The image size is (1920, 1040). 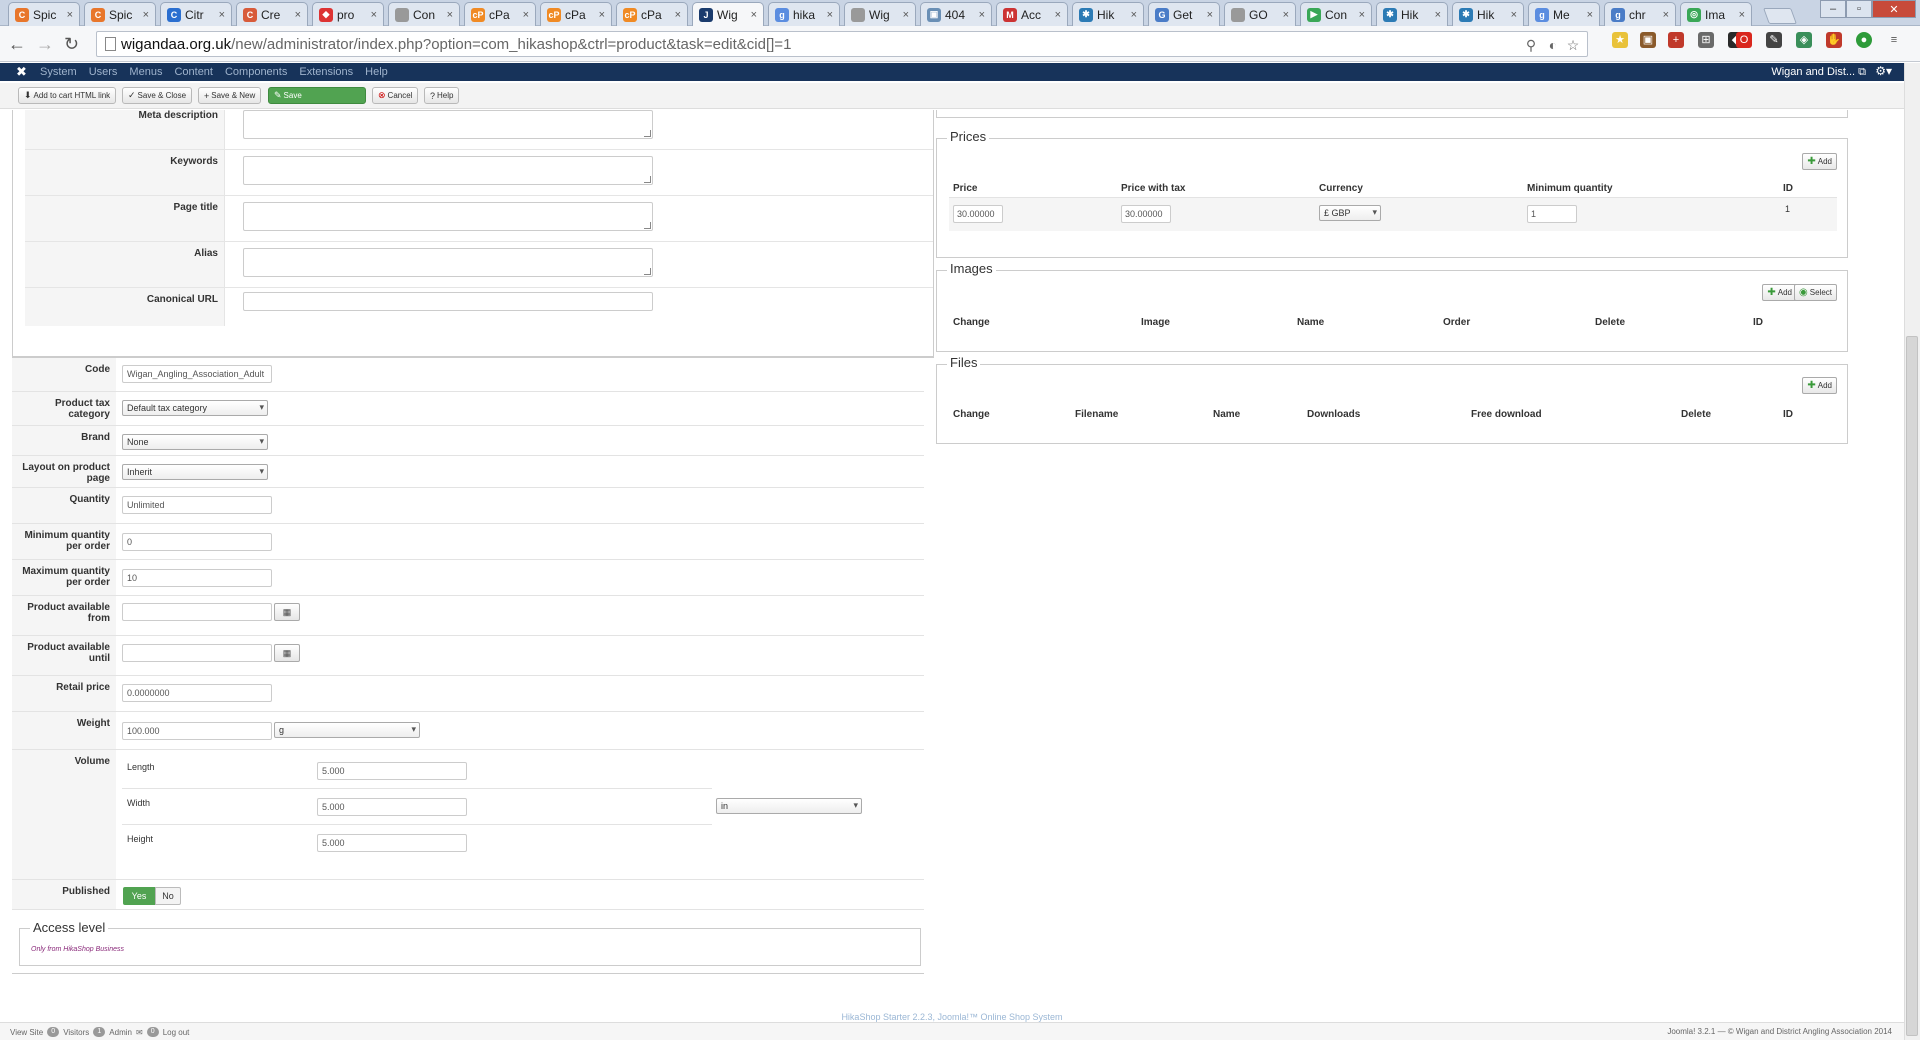 I want to click on scrollbar-thumb, so click(x=1912, y=686).